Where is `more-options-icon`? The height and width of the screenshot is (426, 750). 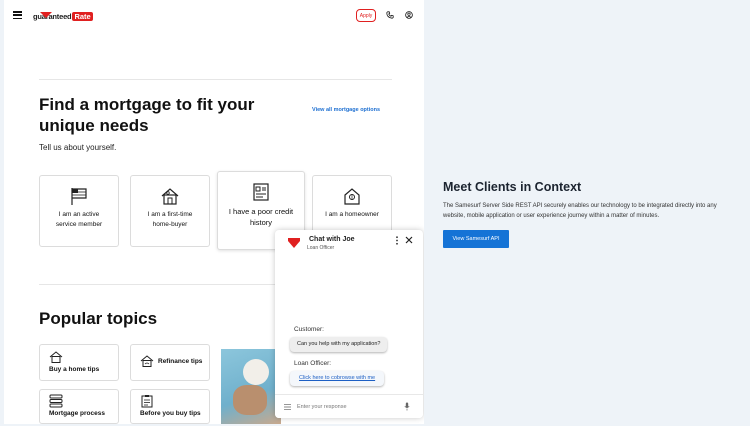 more-options-icon is located at coordinates (397, 240).